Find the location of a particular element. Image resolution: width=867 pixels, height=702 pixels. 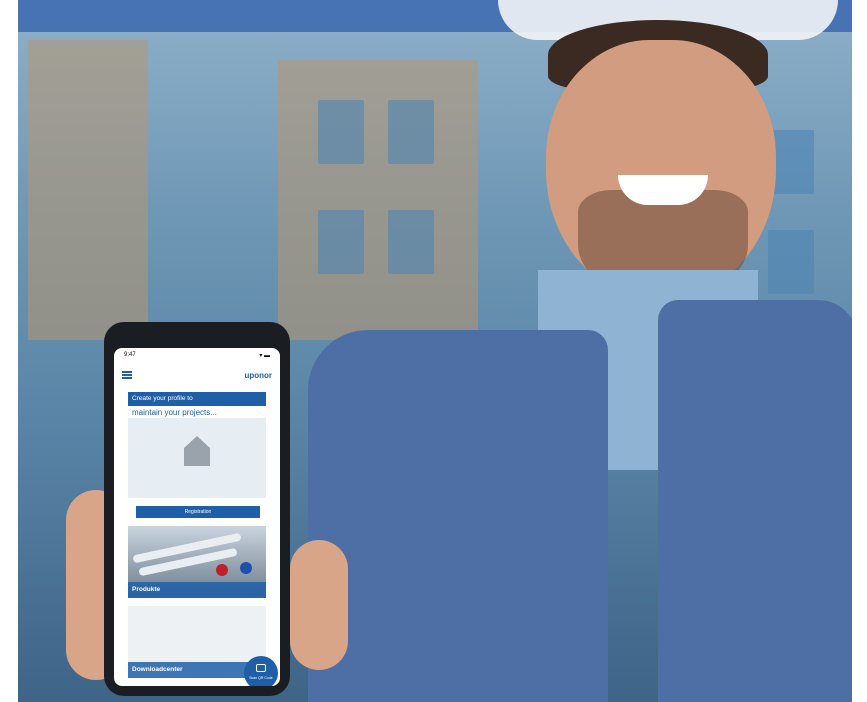

status-icons: ▾ ▬ is located at coordinates (264, 356).